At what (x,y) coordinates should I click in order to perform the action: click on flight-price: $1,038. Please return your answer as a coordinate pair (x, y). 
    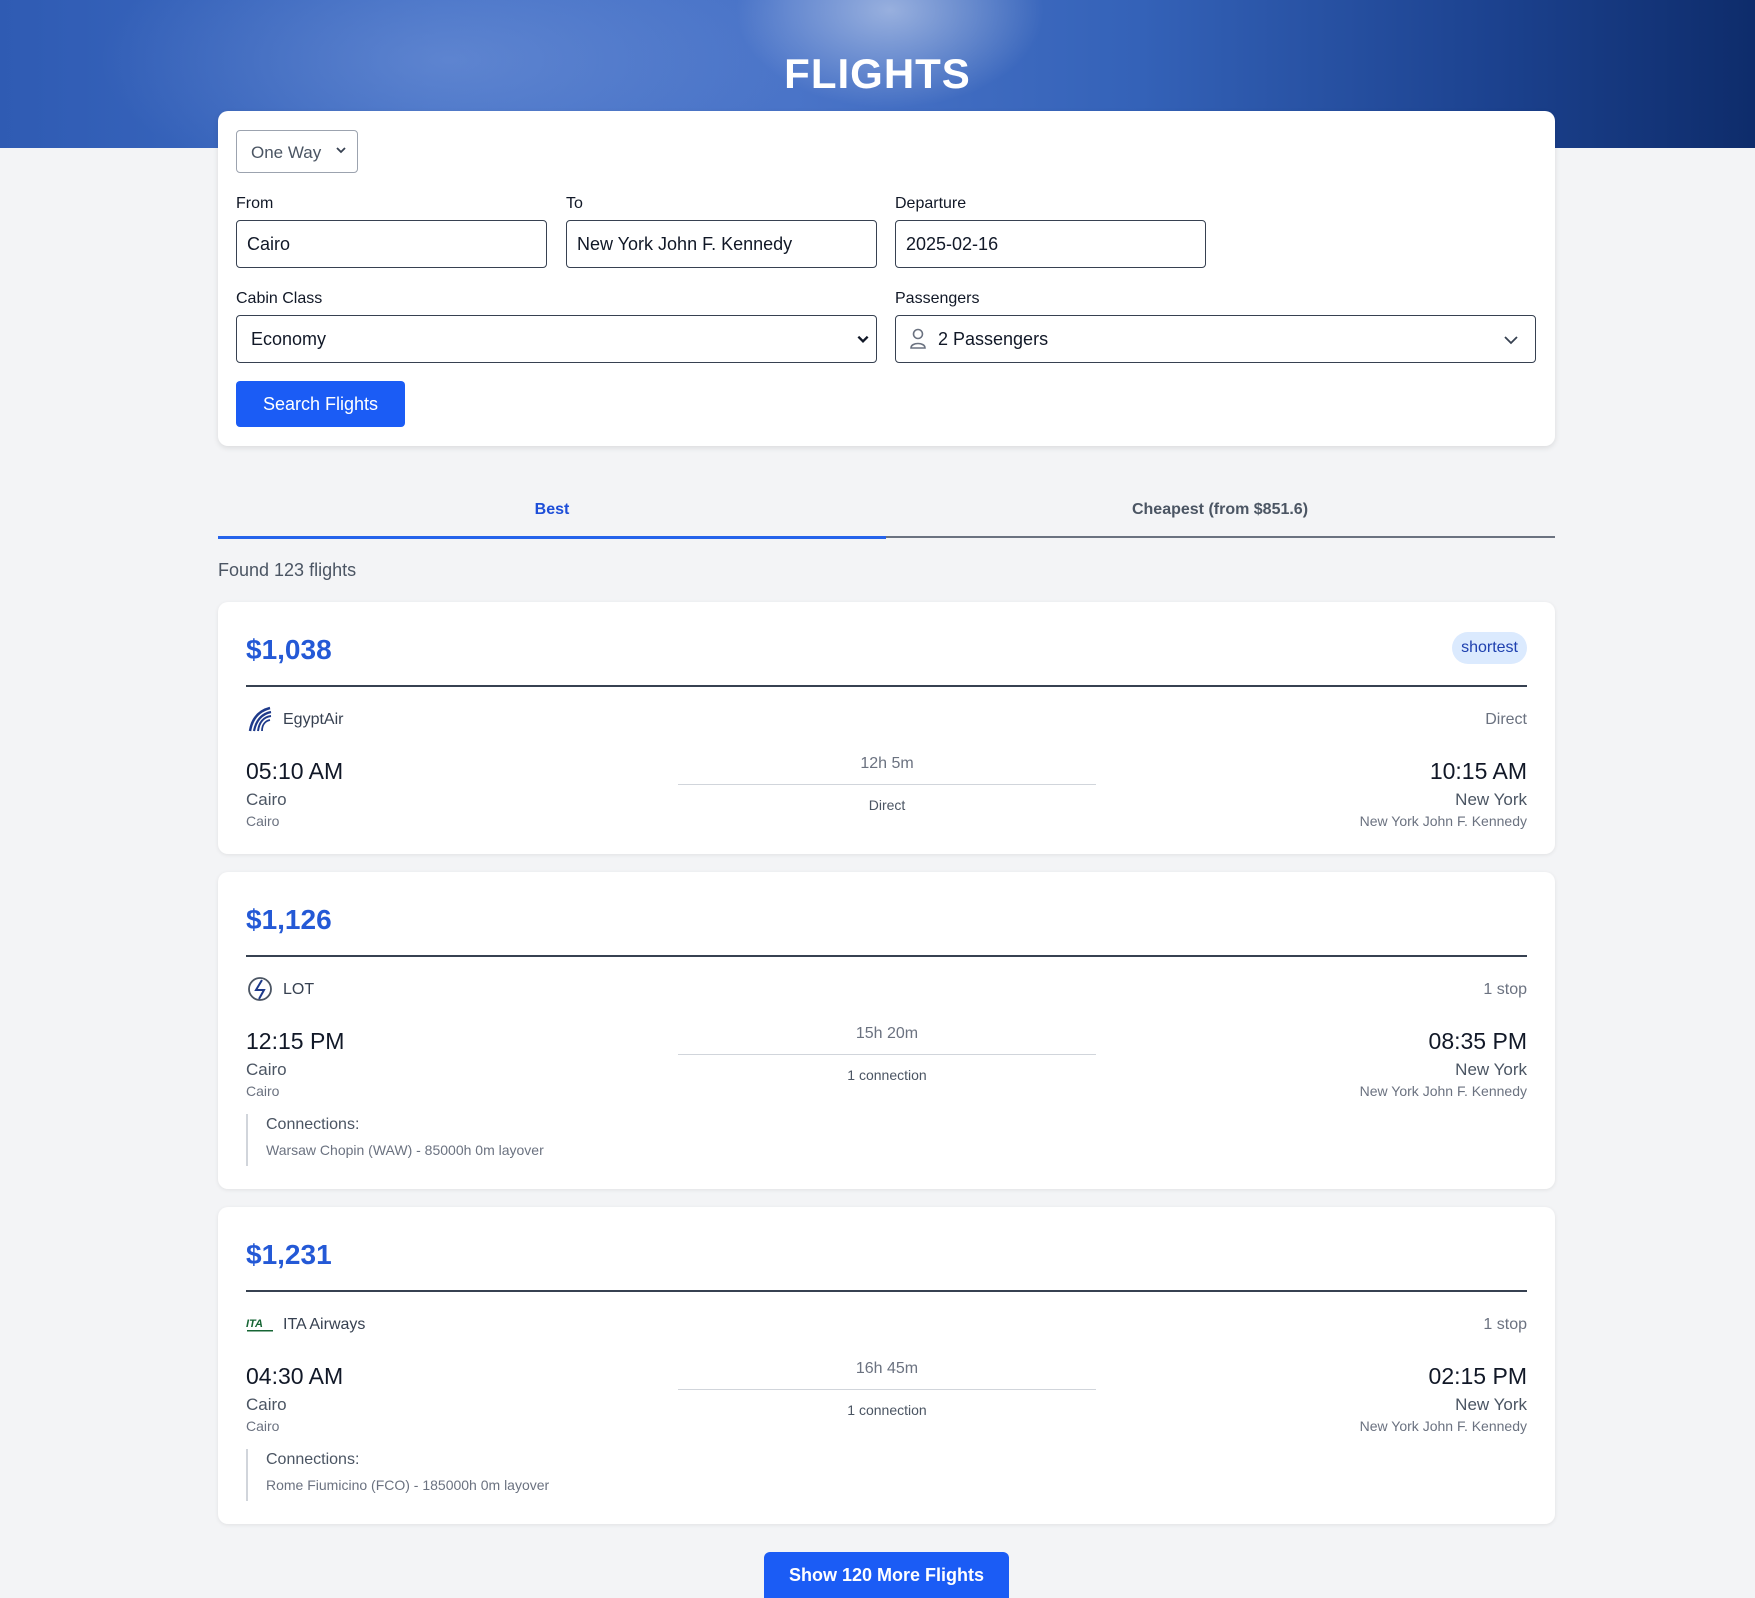
    Looking at the image, I should click on (289, 649).